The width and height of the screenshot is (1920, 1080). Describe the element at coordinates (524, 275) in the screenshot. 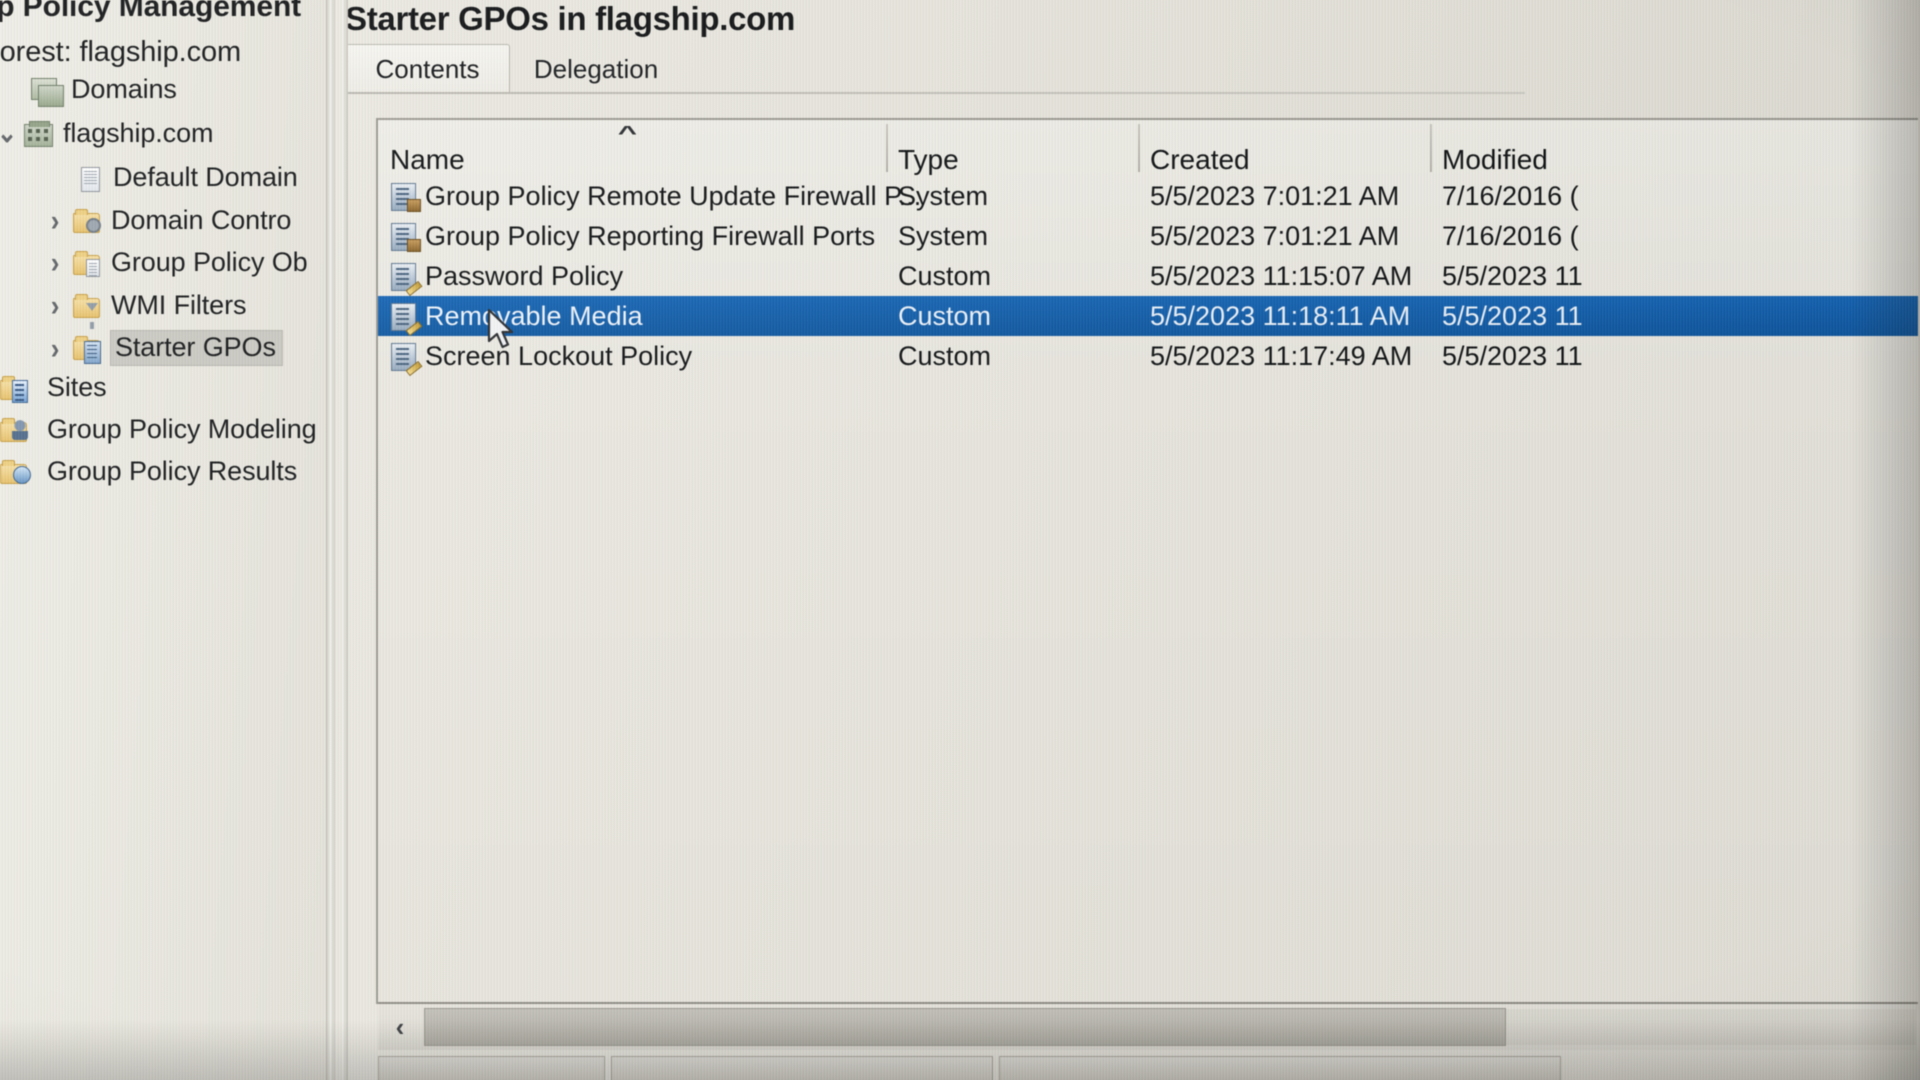

I see `row-name-text: Password Policy` at that location.